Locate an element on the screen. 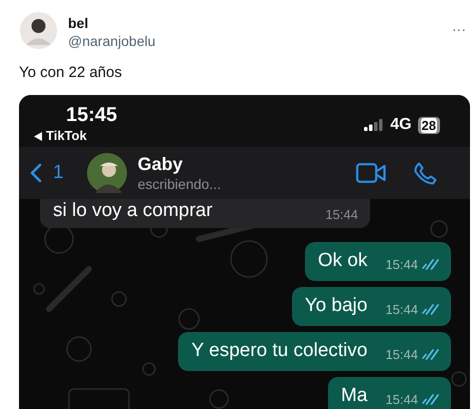 Image resolution: width=472 pixels, height=409 pixels. video-call-icon is located at coordinates (371, 173).